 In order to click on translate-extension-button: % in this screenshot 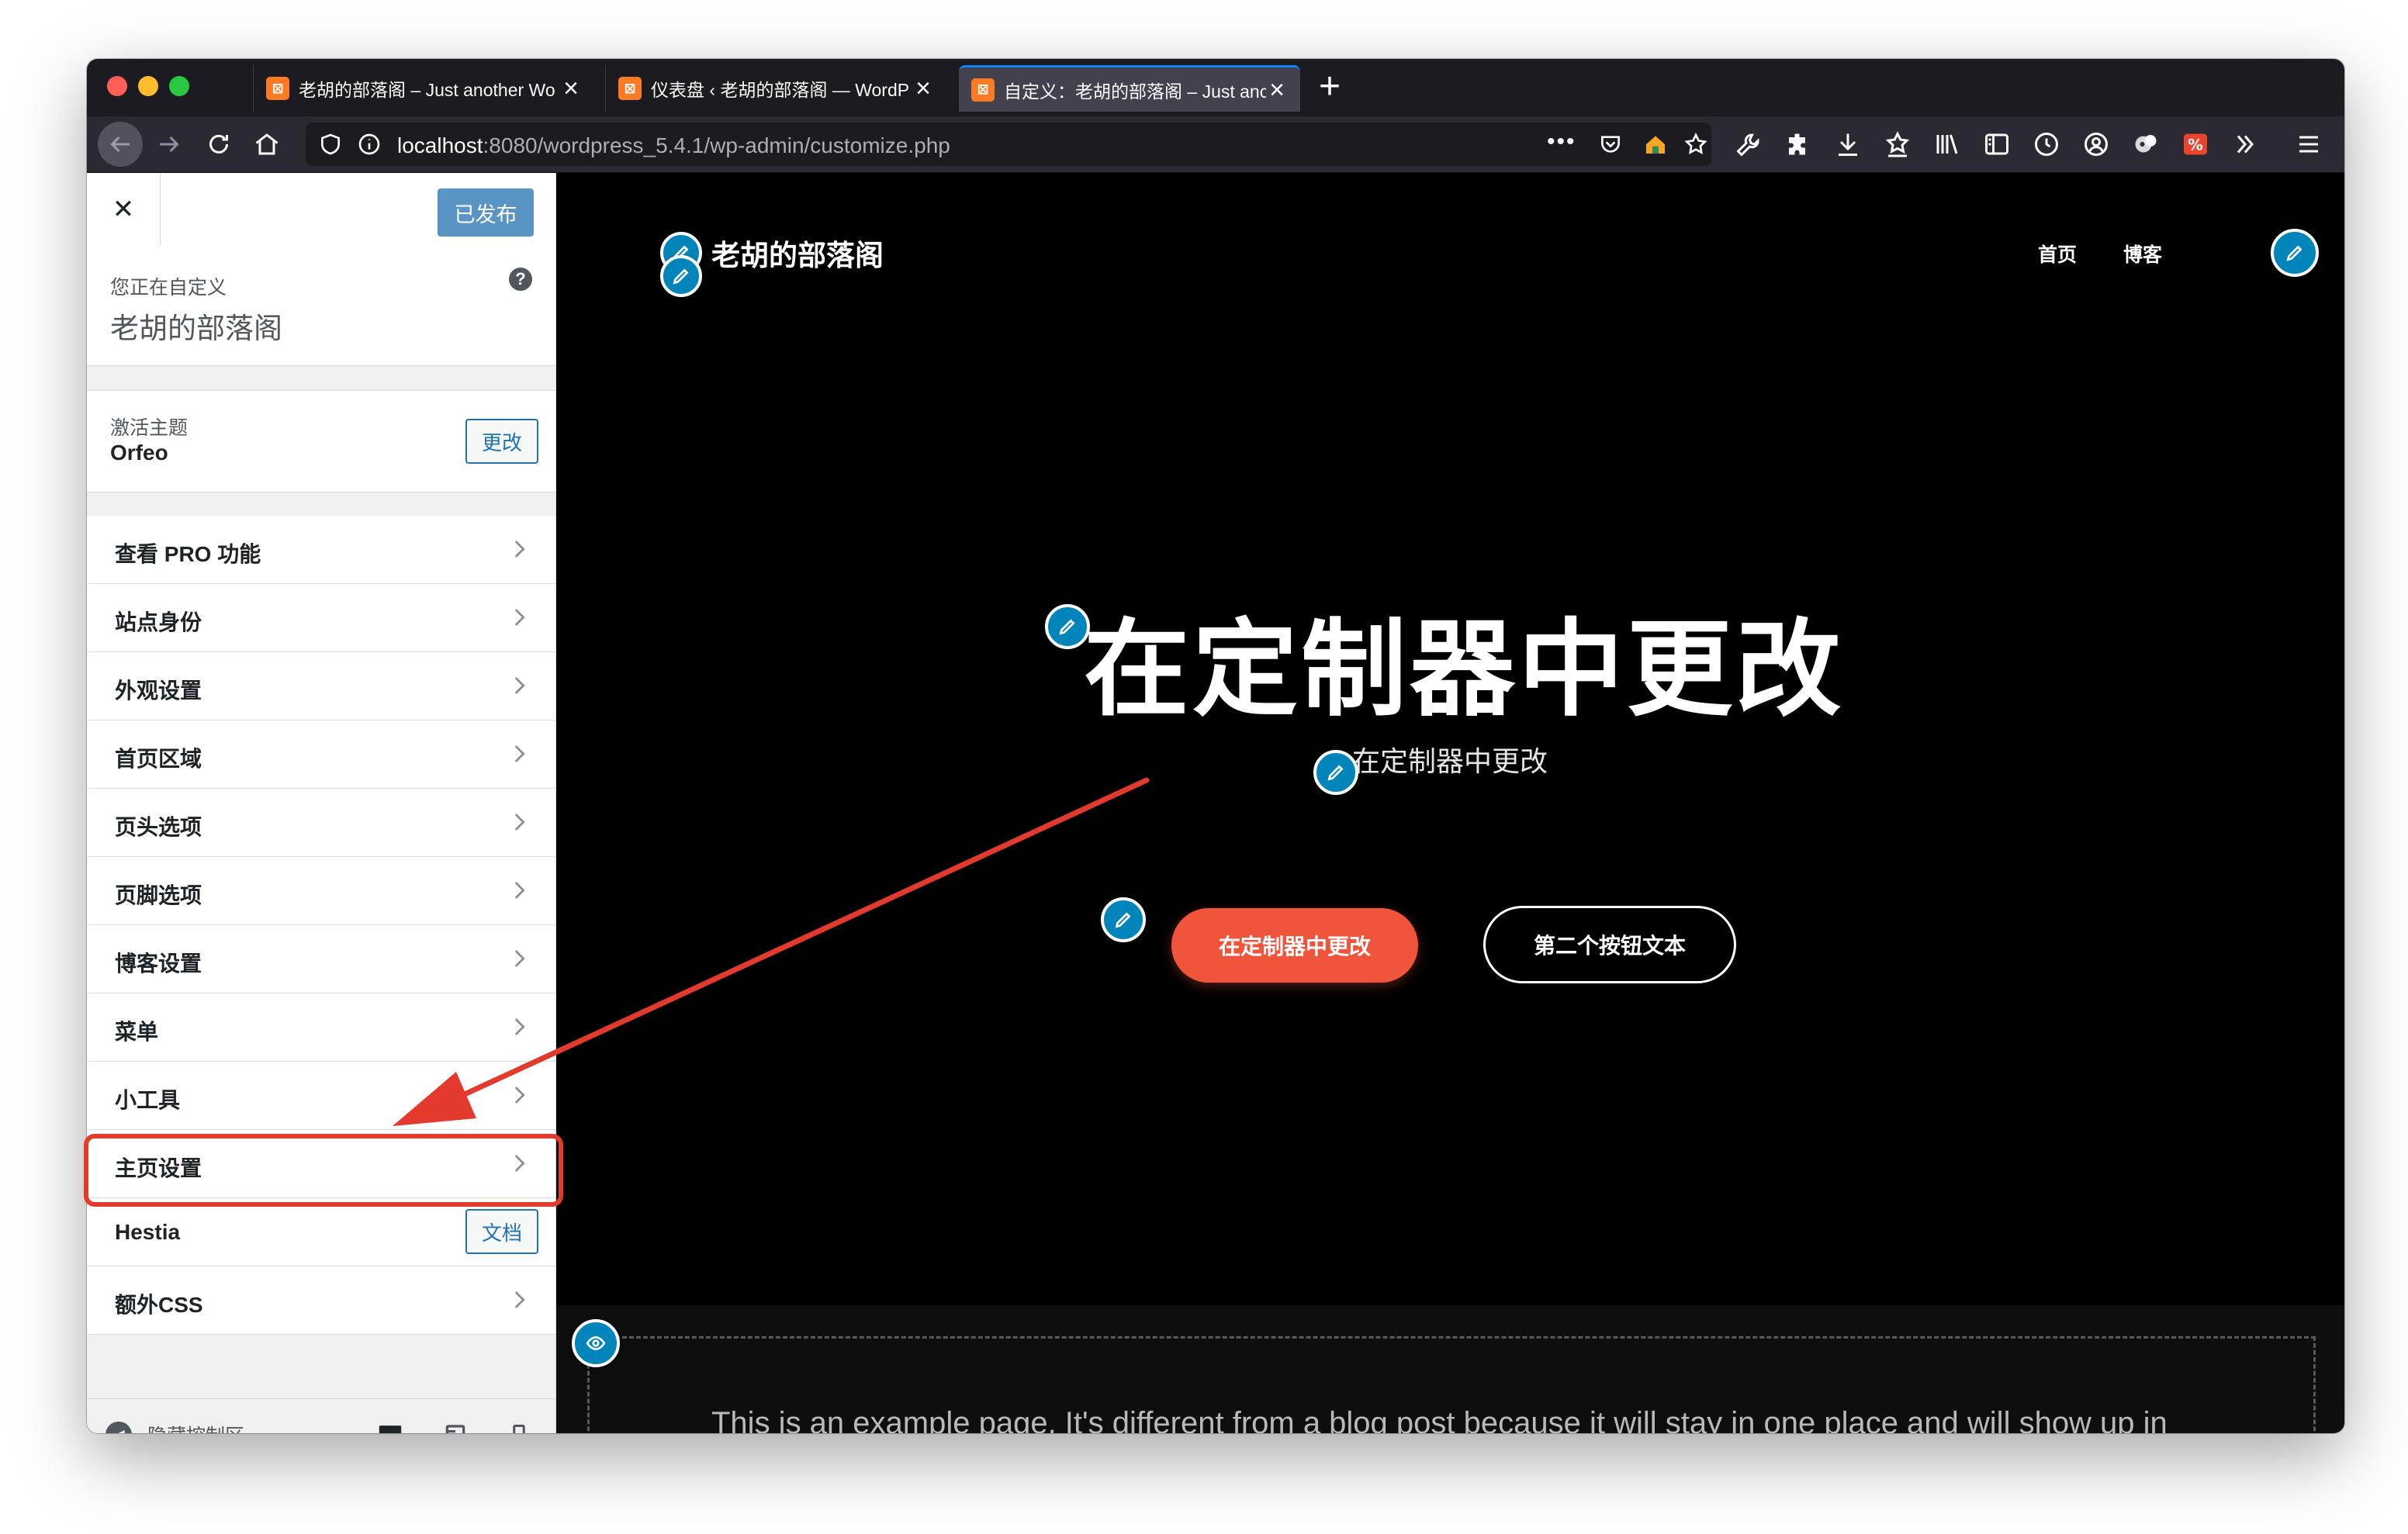, I will do `click(2195, 144)`.